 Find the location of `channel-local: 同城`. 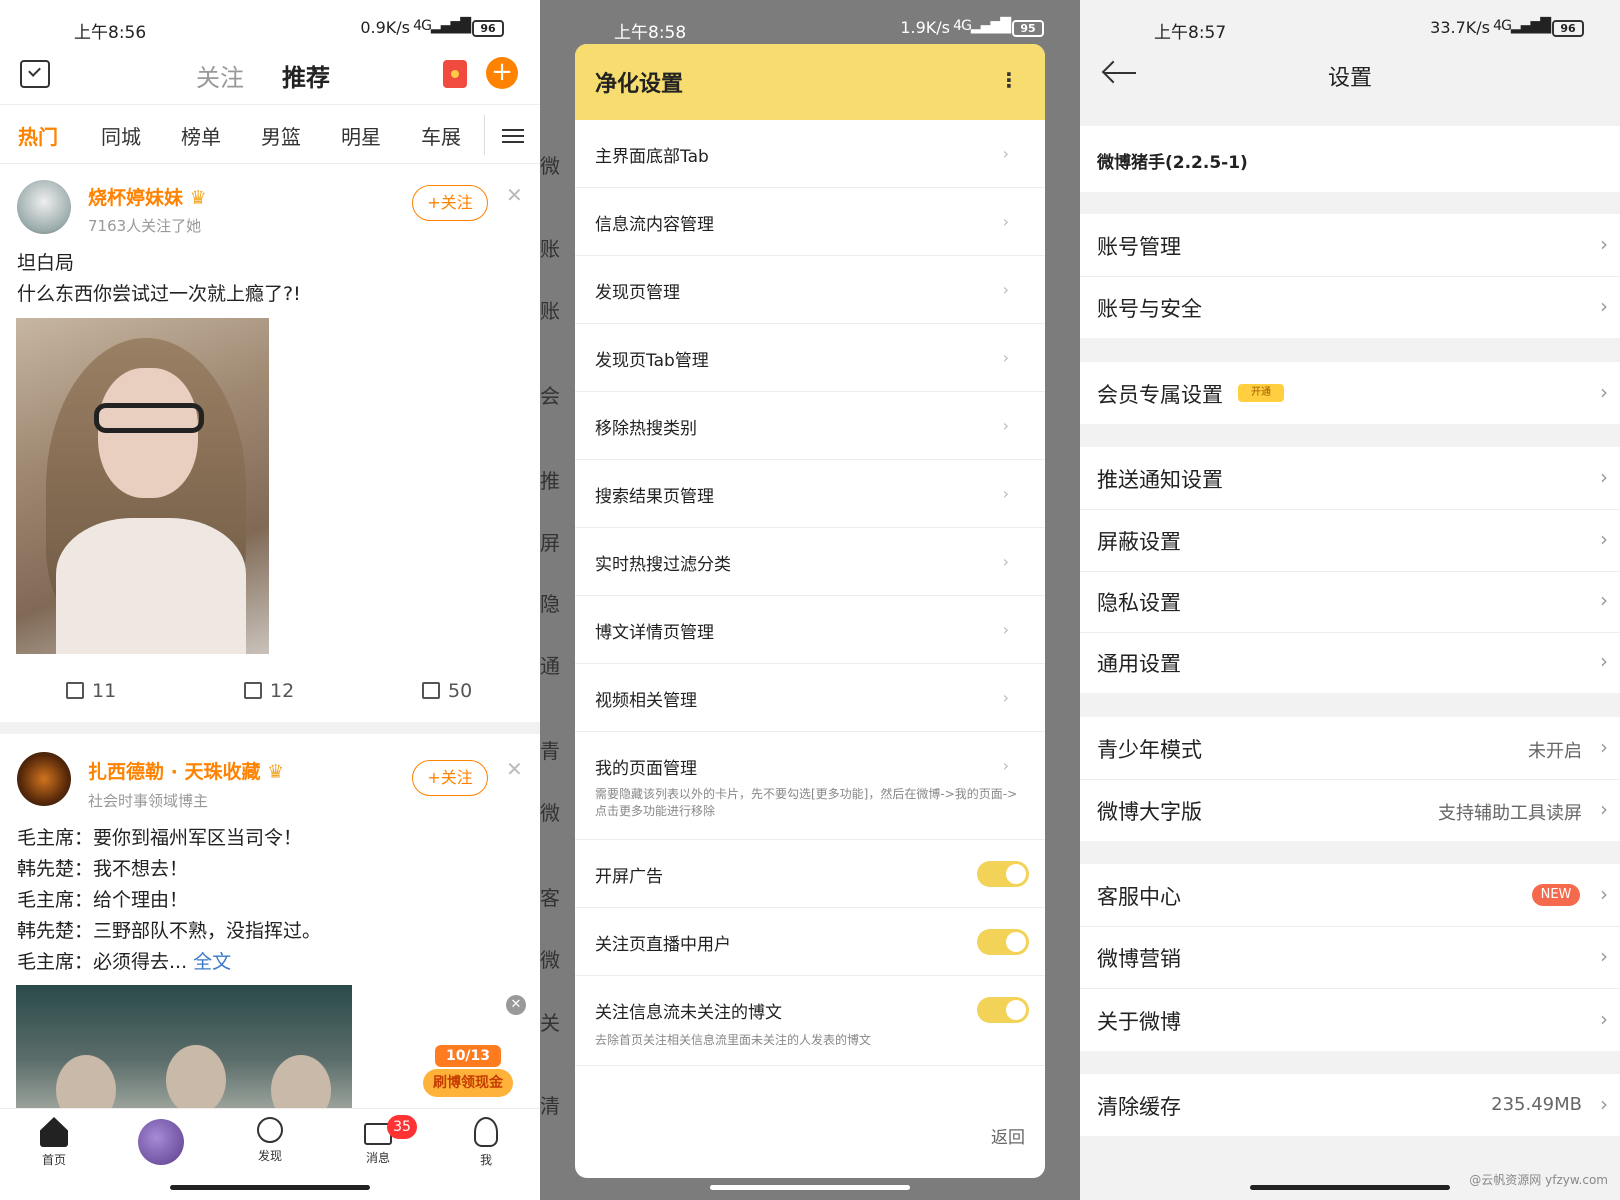

channel-local: 同城 is located at coordinates (121, 135).